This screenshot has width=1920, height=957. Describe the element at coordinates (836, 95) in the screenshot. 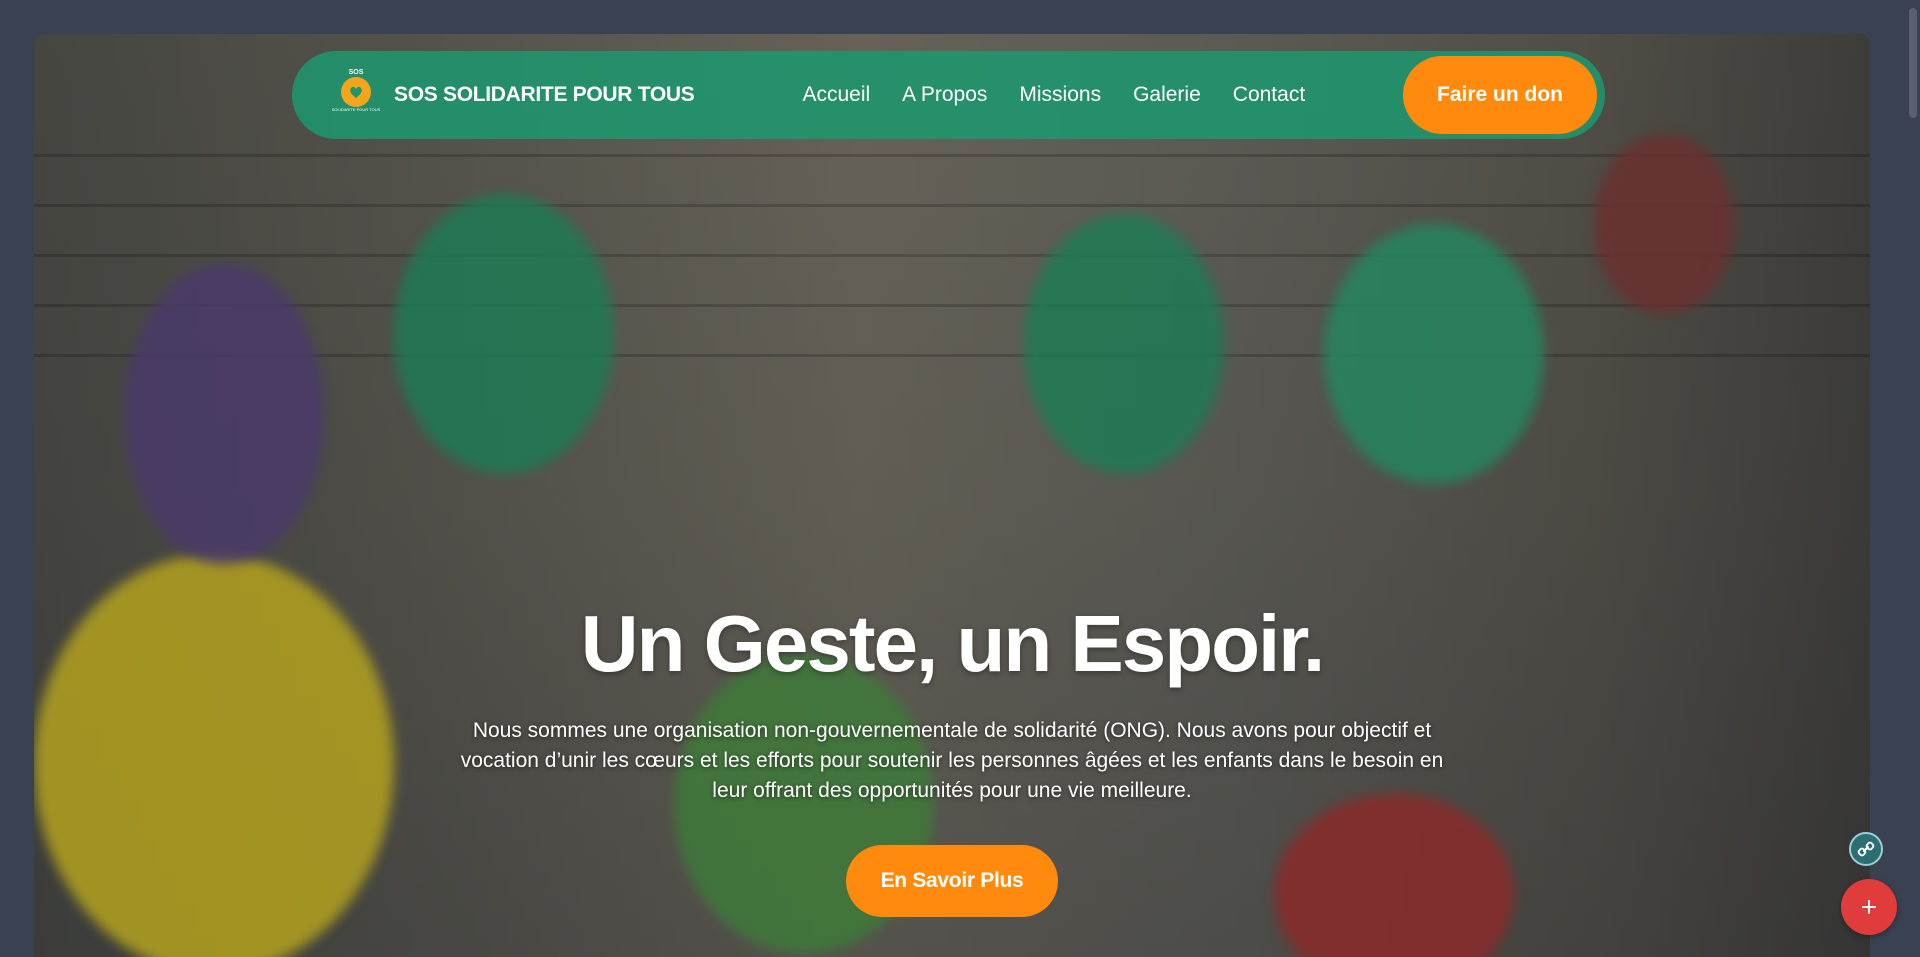

I see `nav-link-accueil: Accueil` at that location.